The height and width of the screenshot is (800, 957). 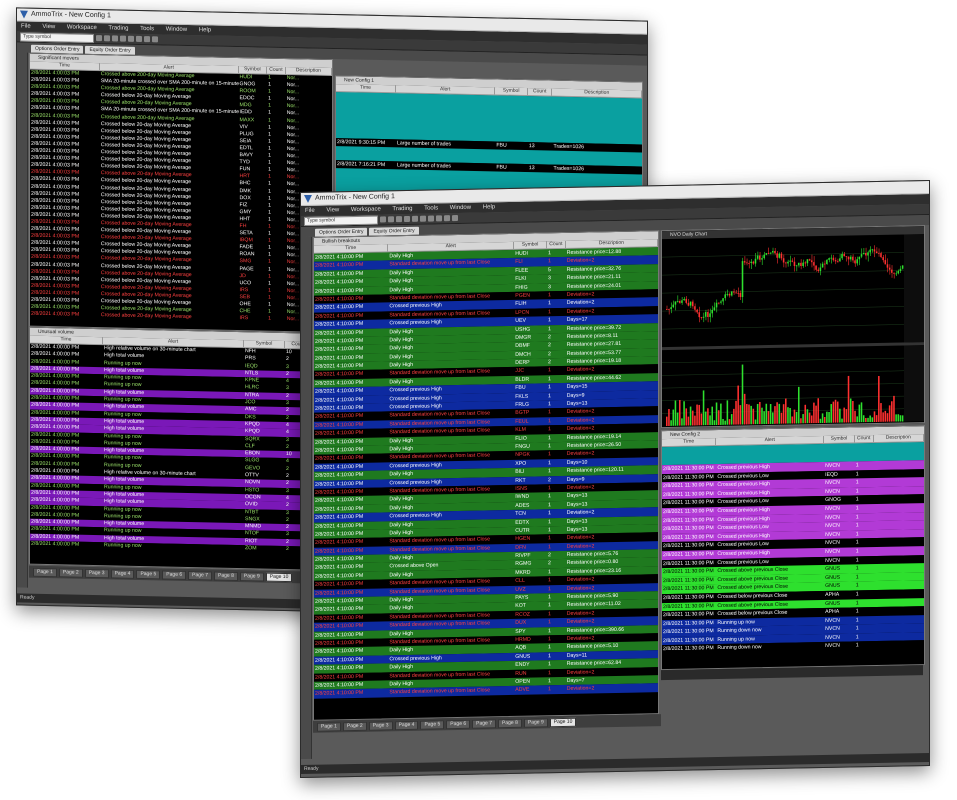 I want to click on back-side-toolbar, so click(x=22, y=320).